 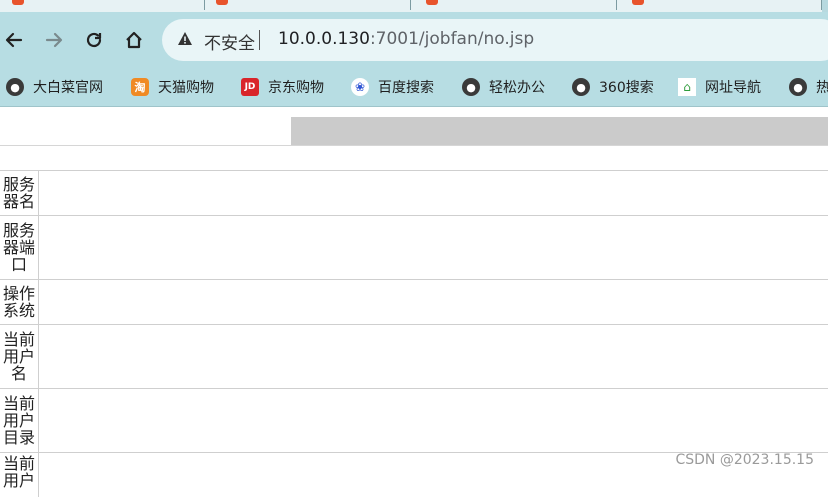 I want to click on forward-arrow-icon, so click(x=54, y=40).